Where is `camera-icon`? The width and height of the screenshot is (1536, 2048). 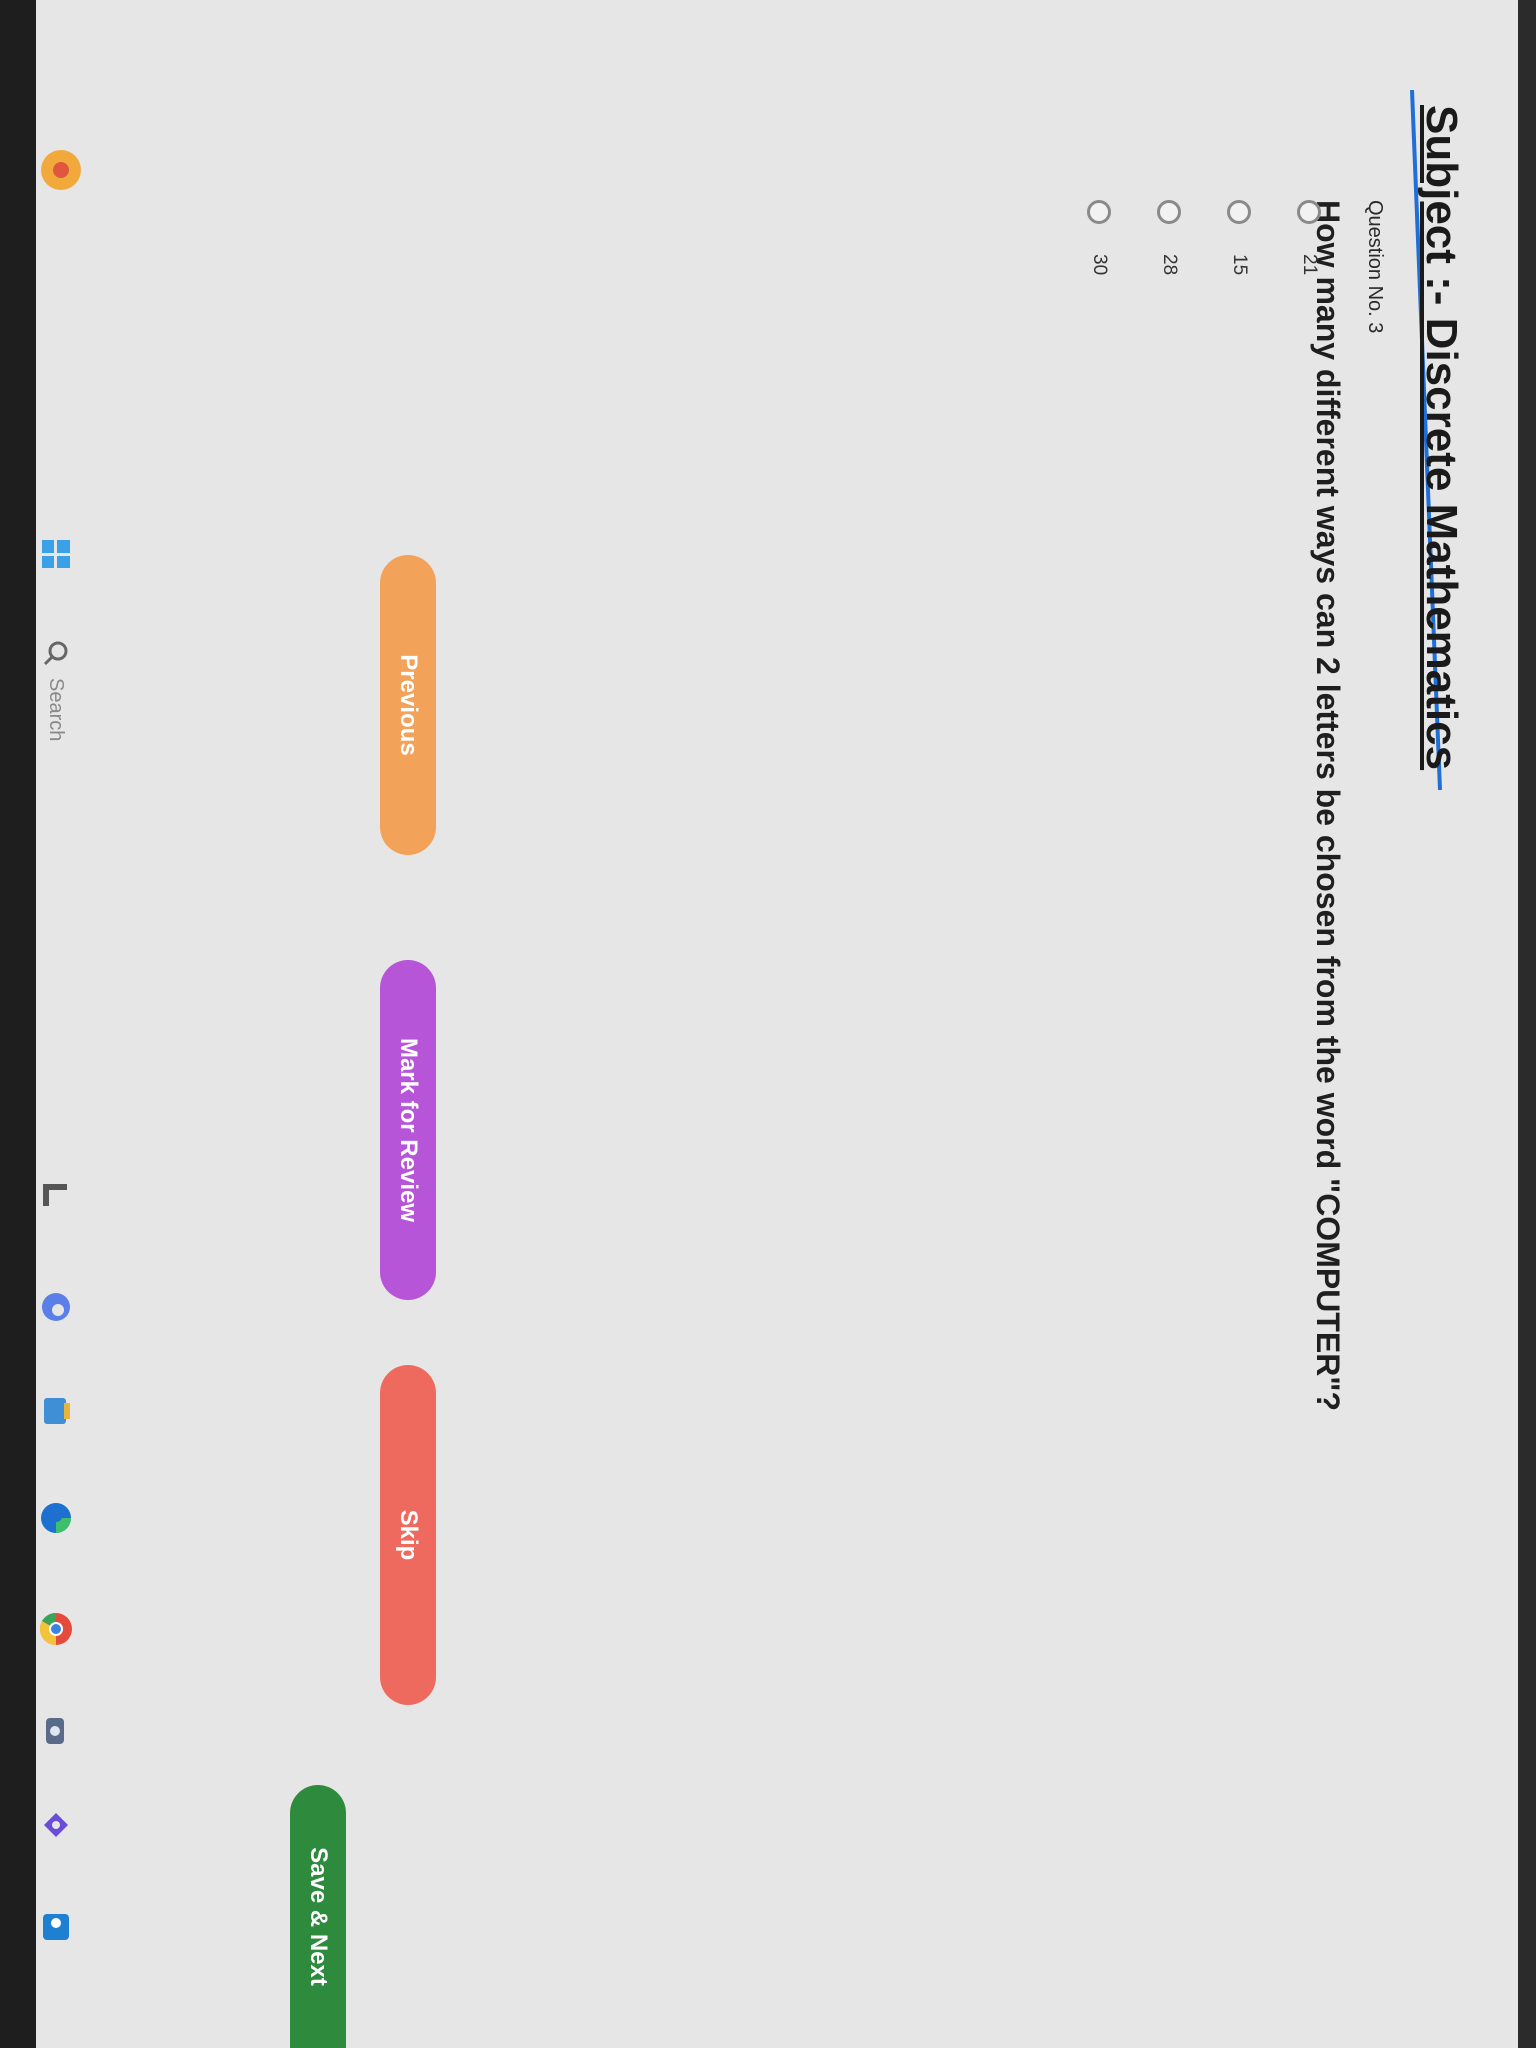 camera-icon is located at coordinates (56, 1731).